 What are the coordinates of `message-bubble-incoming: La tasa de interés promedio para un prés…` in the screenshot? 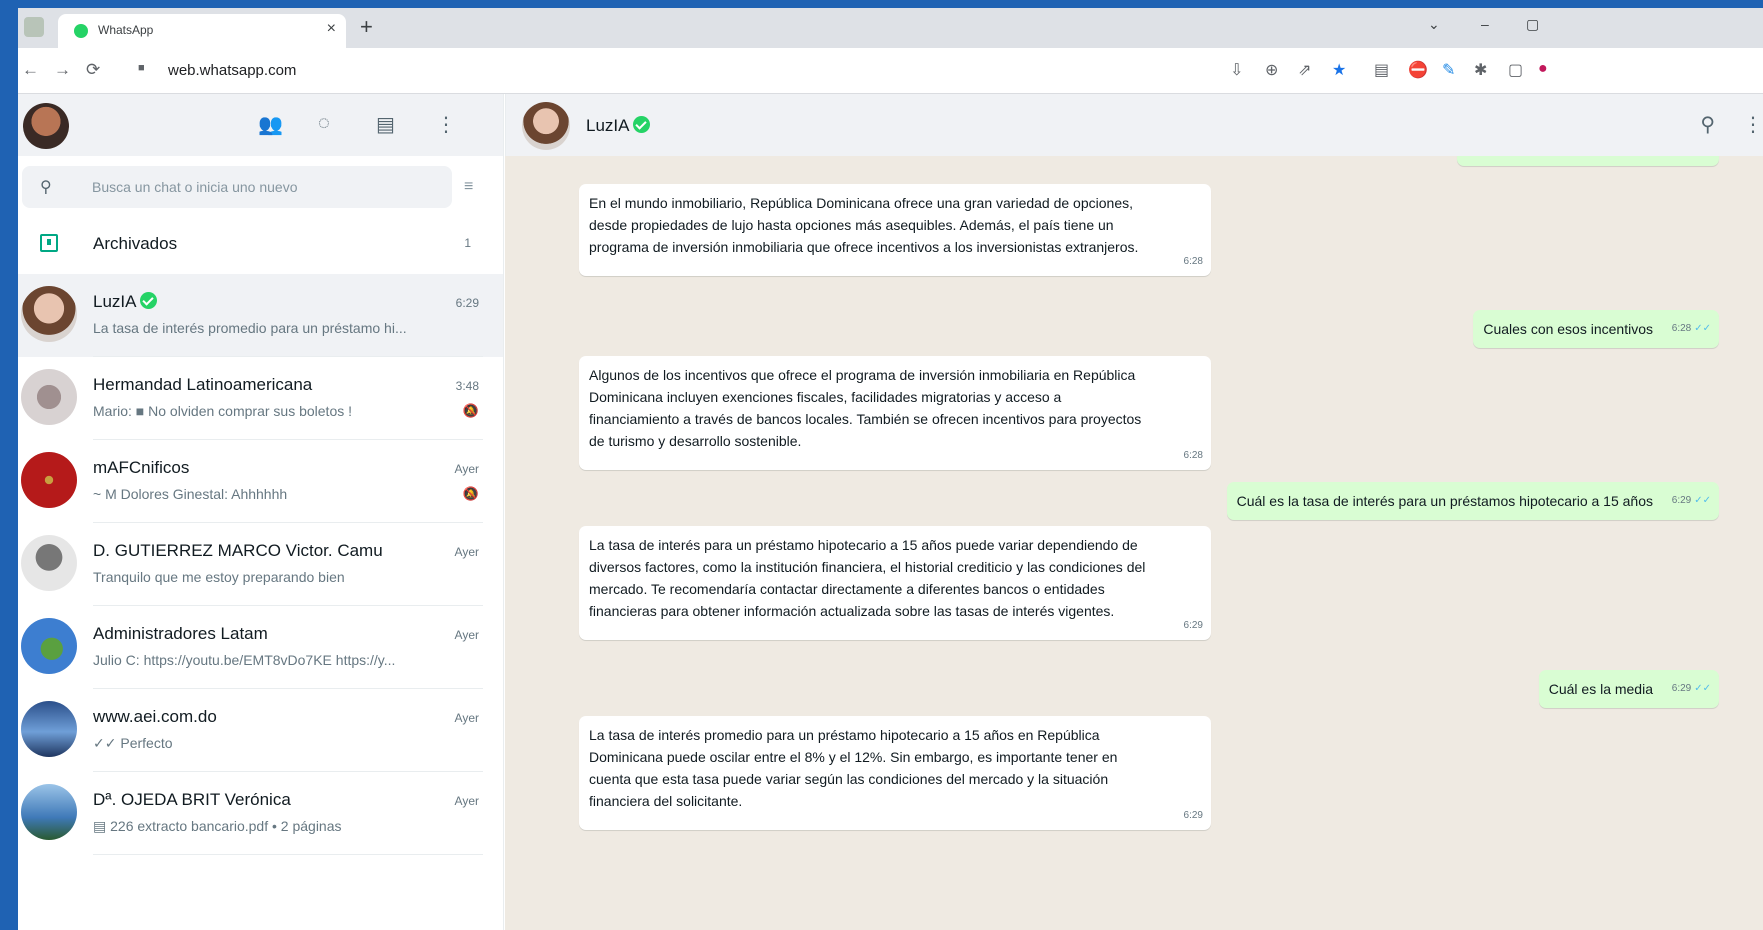 It's located at (895, 773).